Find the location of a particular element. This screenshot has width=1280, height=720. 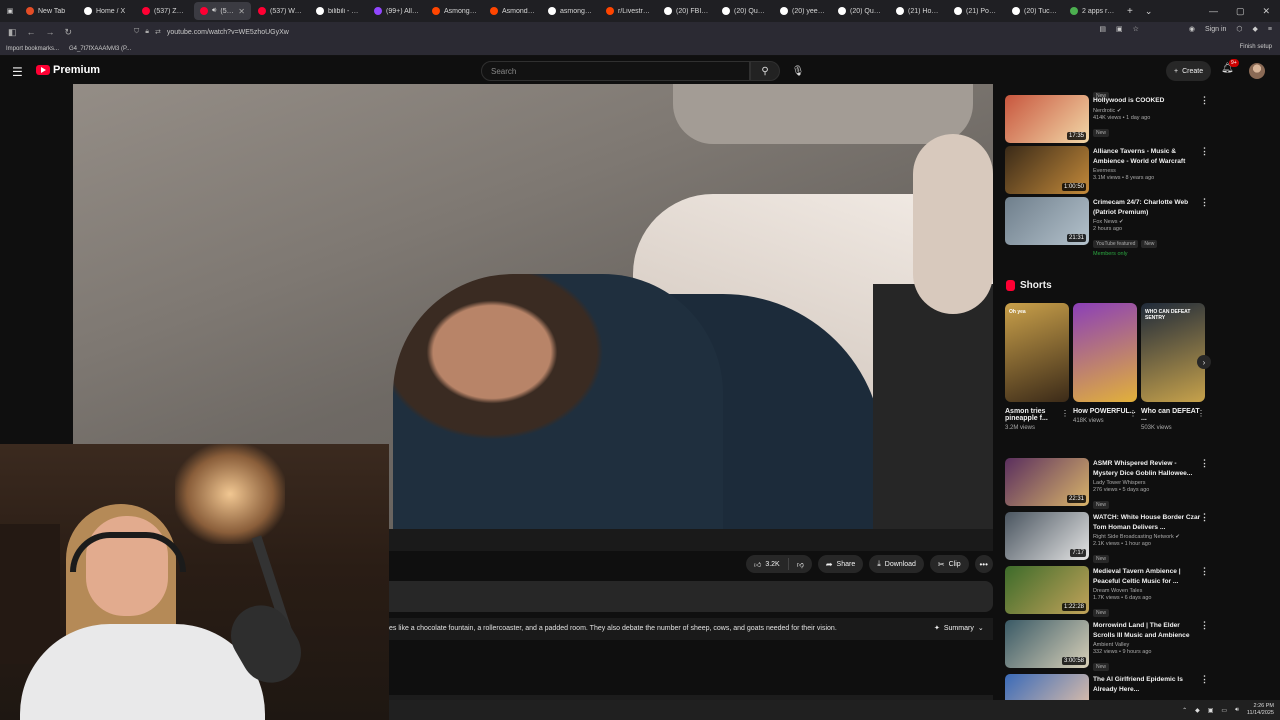

lock-icon: 🔒︎ is located at coordinates (147, 32).